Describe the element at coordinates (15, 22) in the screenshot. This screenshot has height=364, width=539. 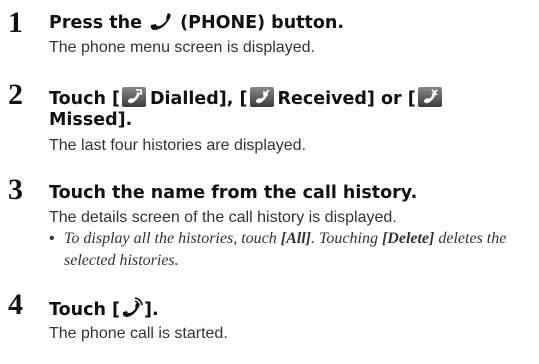
I see `step-number: 1` at that location.